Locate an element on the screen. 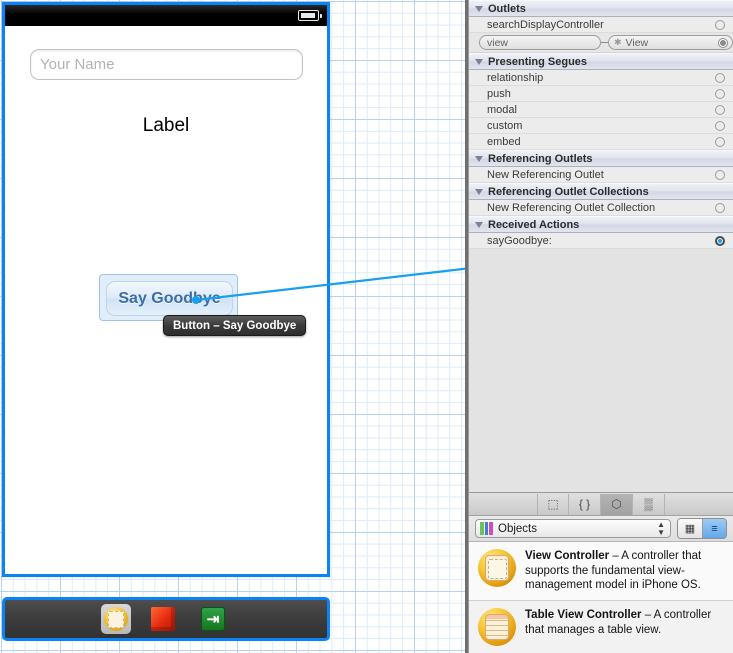 The width and height of the screenshot is (733, 653). object-library-icon: ⬡ is located at coordinates (617, 504).